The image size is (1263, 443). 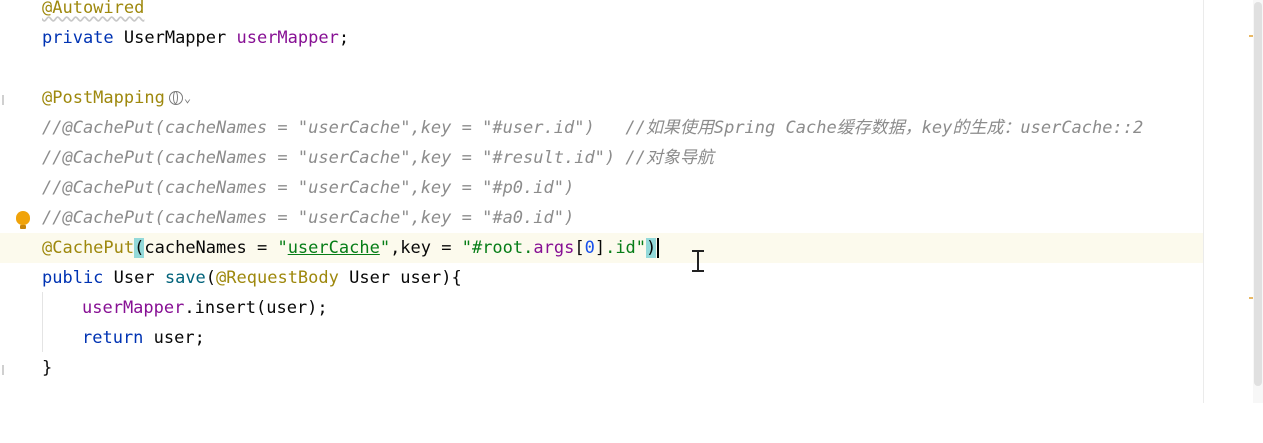 What do you see at coordinates (1233, 201) in the screenshot?
I see `right-gutter` at bounding box center [1233, 201].